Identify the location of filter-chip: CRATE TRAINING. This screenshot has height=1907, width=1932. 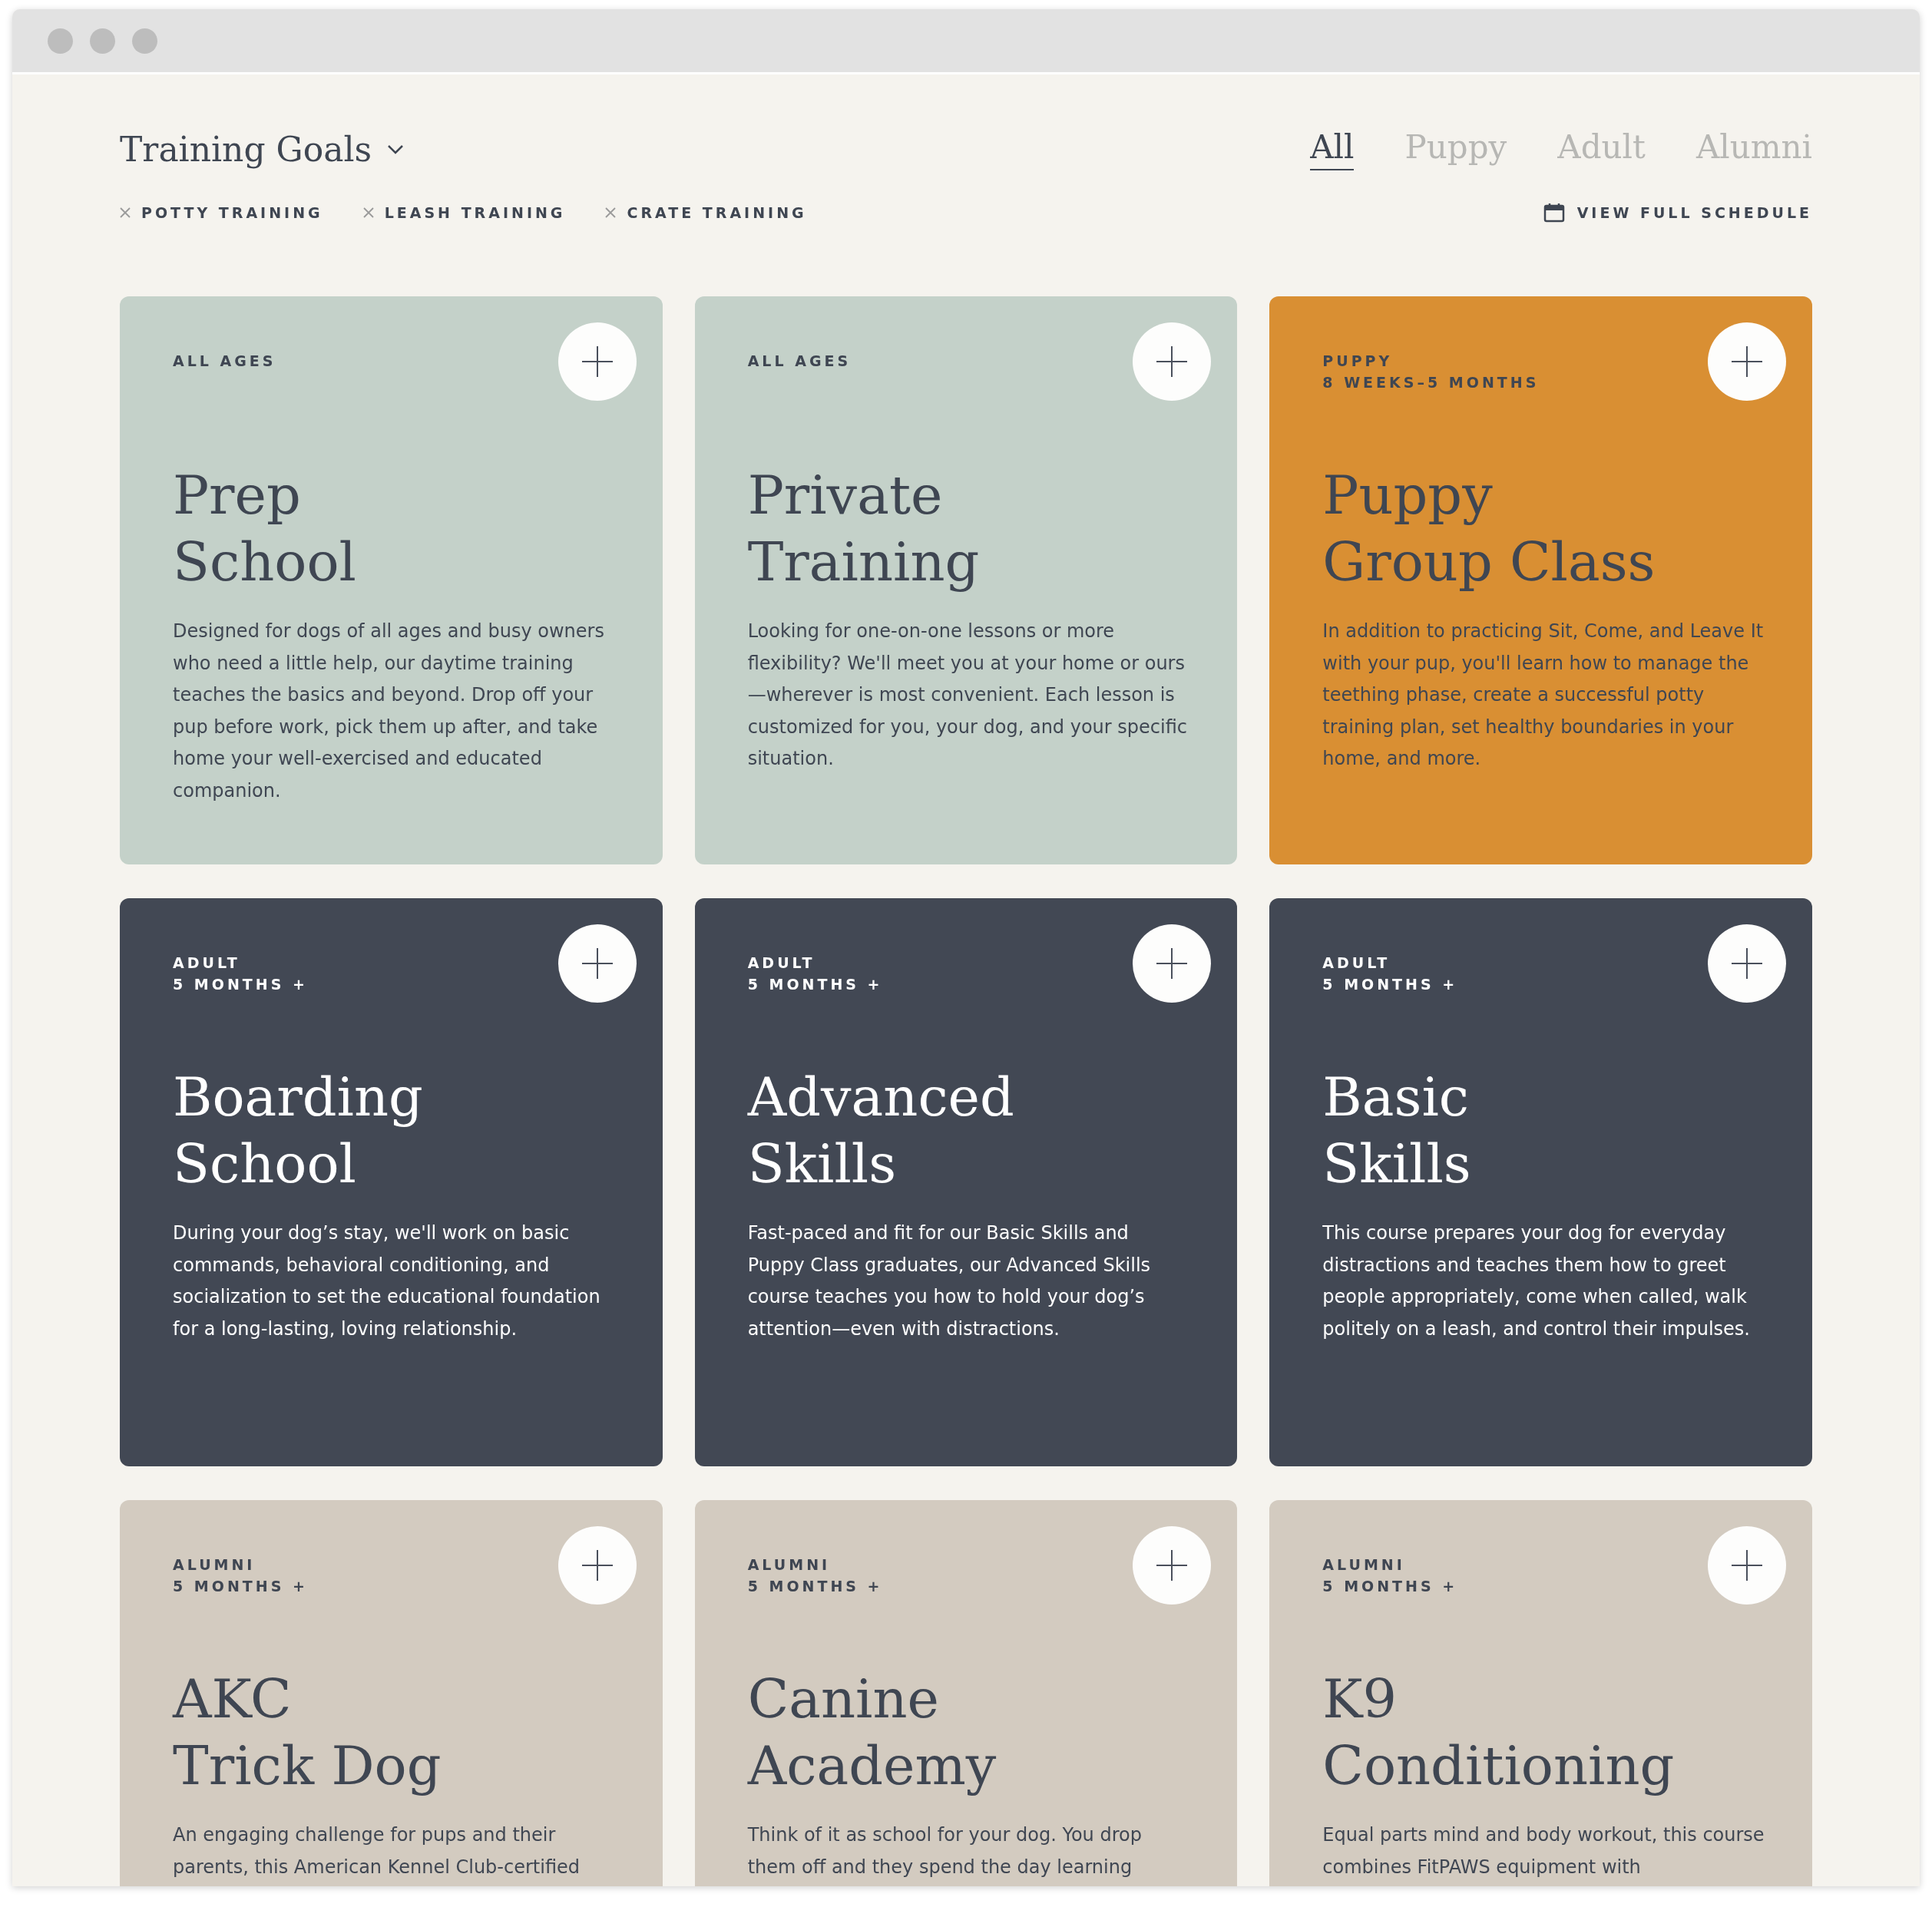
(706, 212).